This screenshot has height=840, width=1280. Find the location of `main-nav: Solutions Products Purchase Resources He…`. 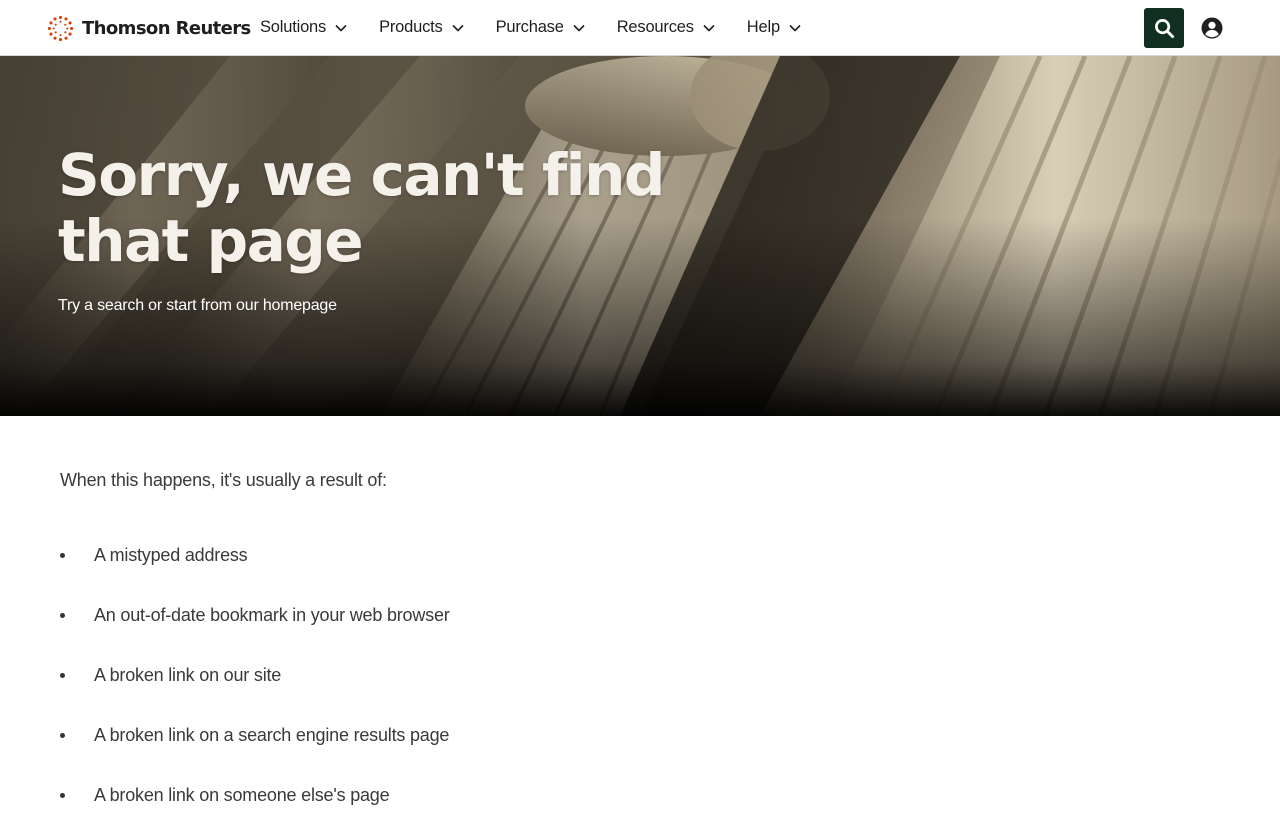

main-nav: Solutions Products Purchase Resources He… is located at coordinates (530, 27).